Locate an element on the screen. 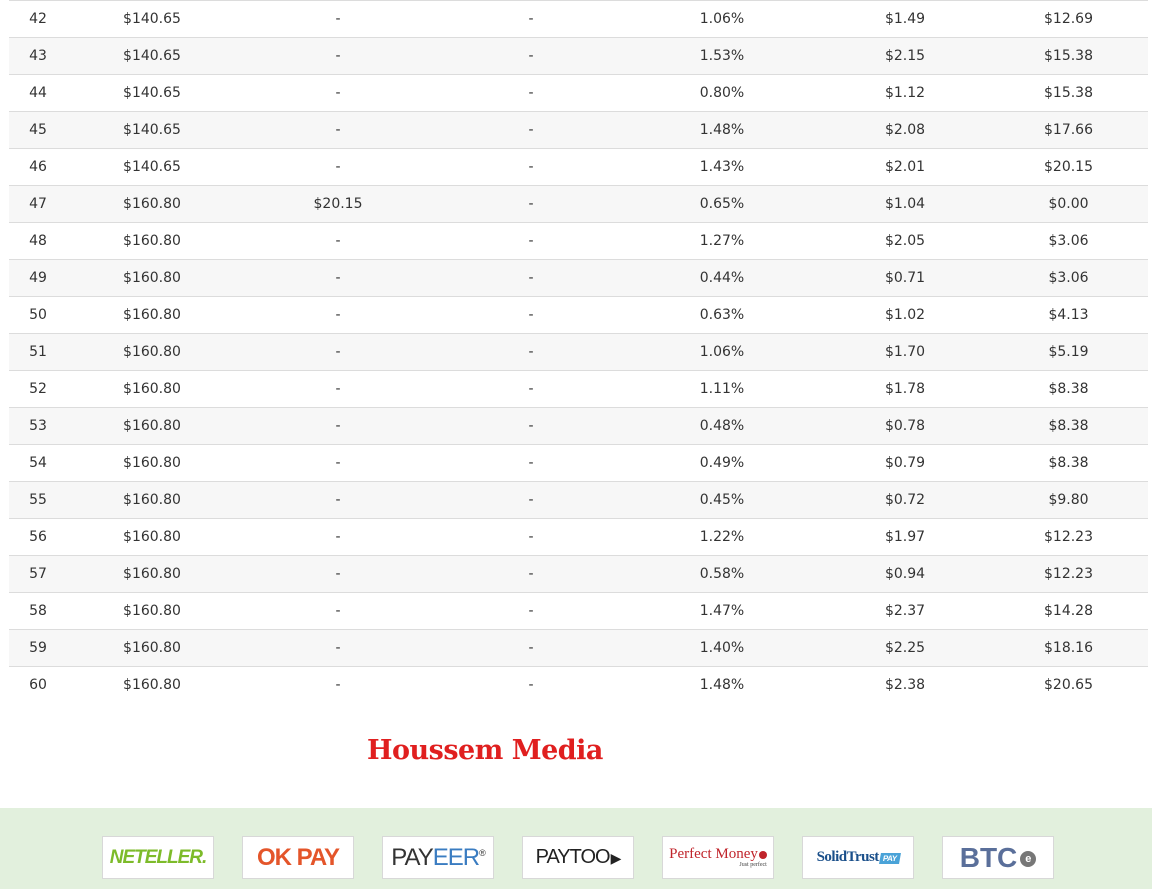 Image resolution: width=1152 pixels, height=889 pixels. perfect-money-logo-text: Perfect Money Just perfect is located at coordinates (718, 857).